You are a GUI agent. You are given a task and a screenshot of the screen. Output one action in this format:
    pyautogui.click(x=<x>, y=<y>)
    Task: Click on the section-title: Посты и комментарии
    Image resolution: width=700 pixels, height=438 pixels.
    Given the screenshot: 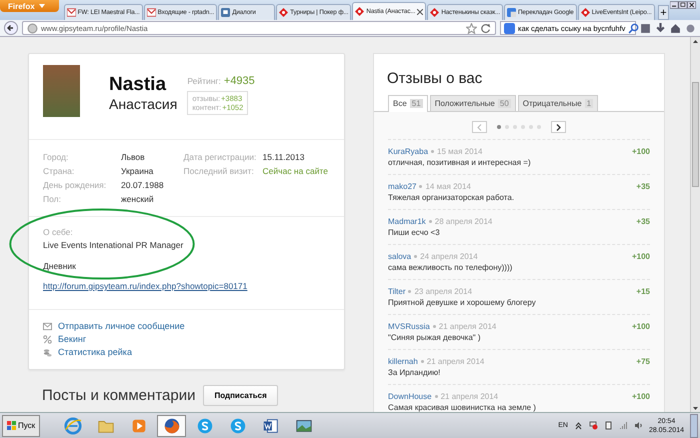 What is the action you would take?
    pyautogui.click(x=119, y=395)
    